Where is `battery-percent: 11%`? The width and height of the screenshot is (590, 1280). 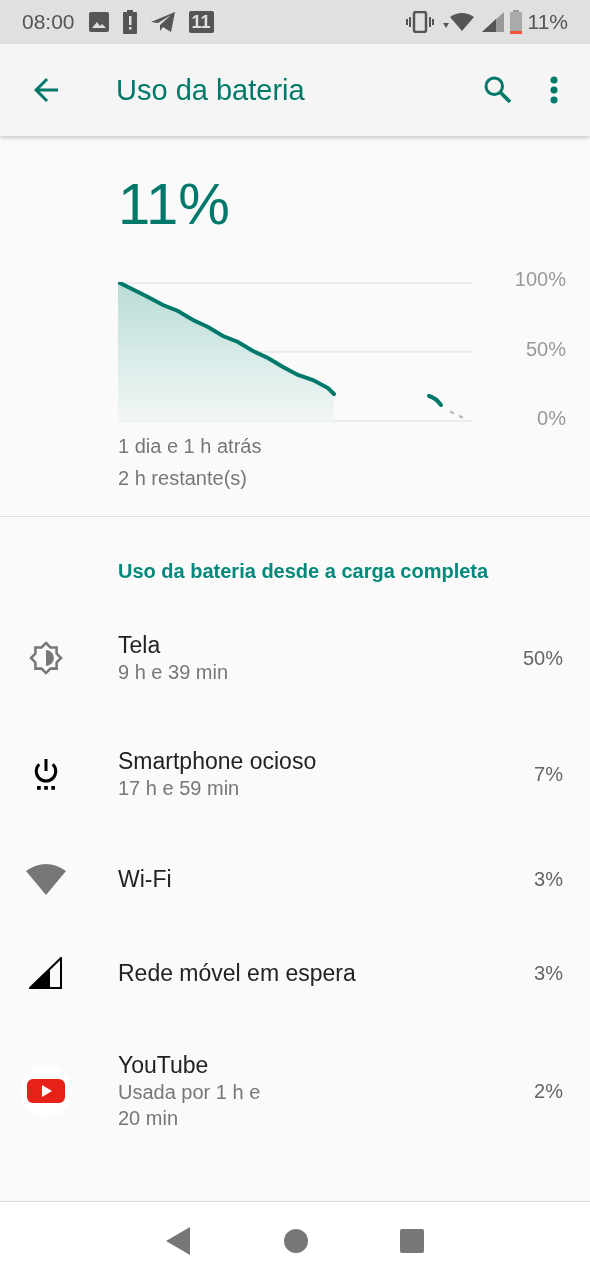 battery-percent: 11% is located at coordinates (547, 22).